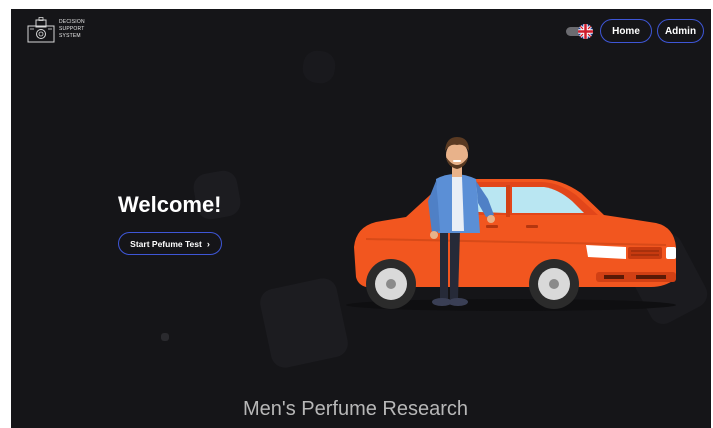 This screenshot has width=713, height=428. I want to click on logo-line: SYSTEM, so click(70, 36).